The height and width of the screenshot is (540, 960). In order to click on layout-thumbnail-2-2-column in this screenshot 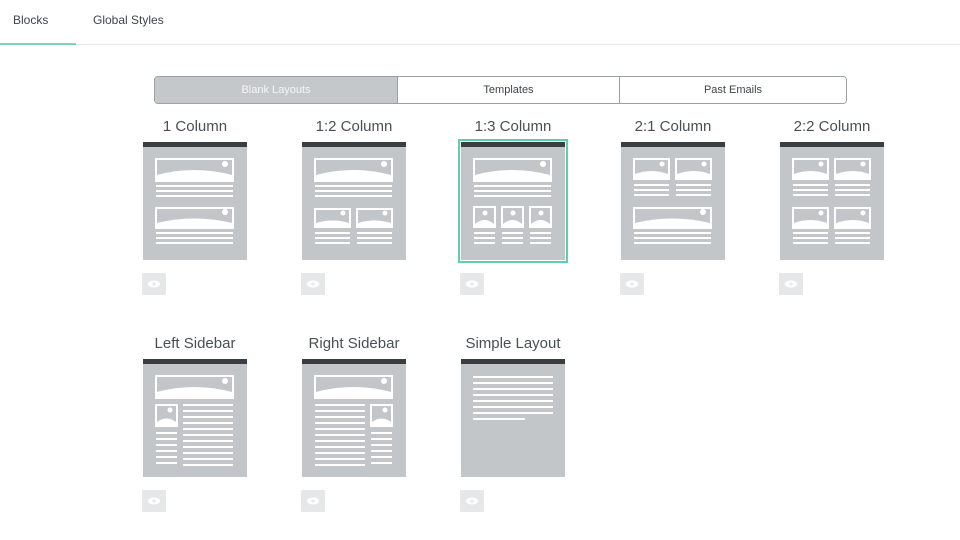, I will do `click(832, 201)`.